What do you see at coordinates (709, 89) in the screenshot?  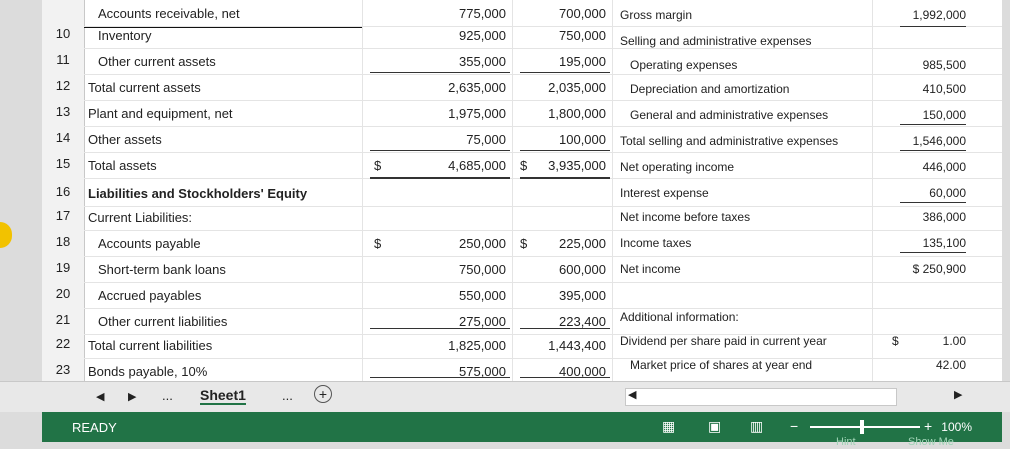 I see `income-label: Depreciation and amortization` at bounding box center [709, 89].